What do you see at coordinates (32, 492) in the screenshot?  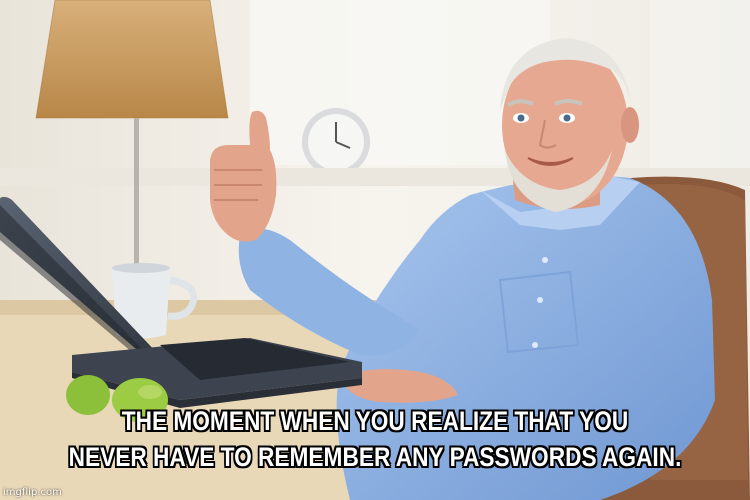 I see `watermark: imgflip.com` at bounding box center [32, 492].